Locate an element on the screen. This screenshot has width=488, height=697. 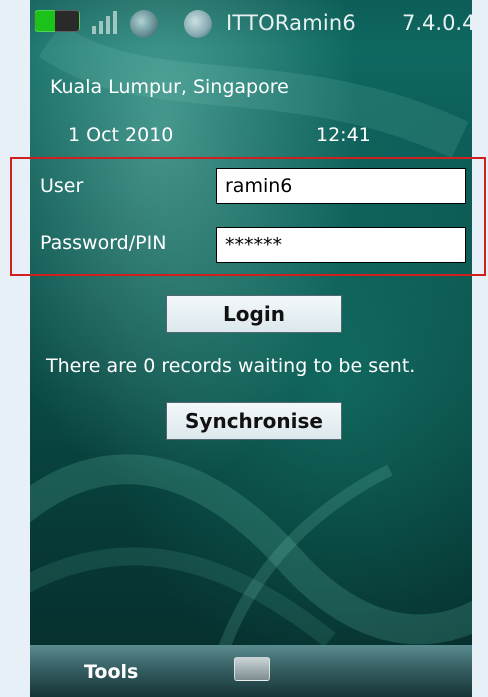
login-button: Login is located at coordinates (254, 314).